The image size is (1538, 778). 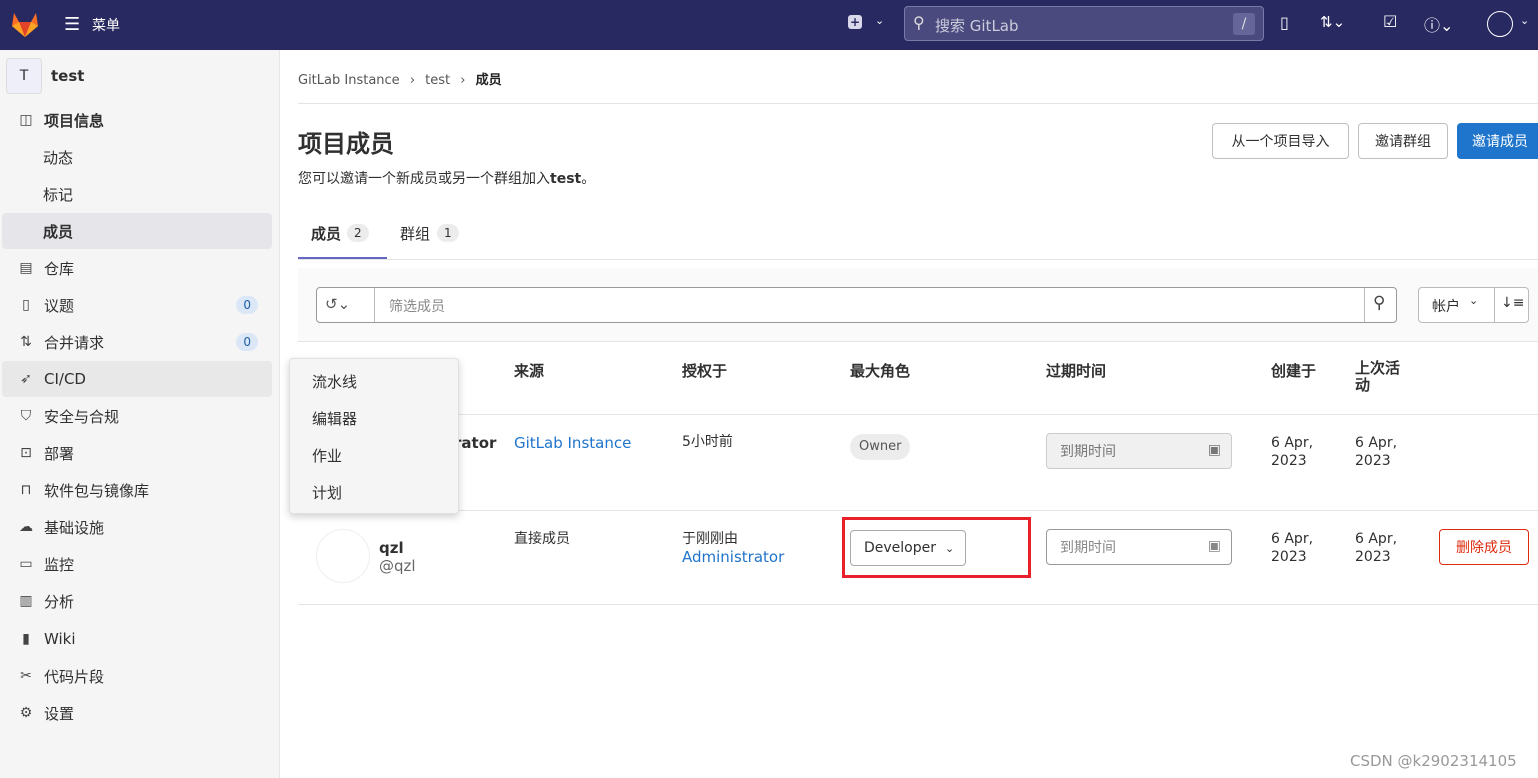 I want to click on sidebar-item-label: 代码片段, so click(x=74, y=676).